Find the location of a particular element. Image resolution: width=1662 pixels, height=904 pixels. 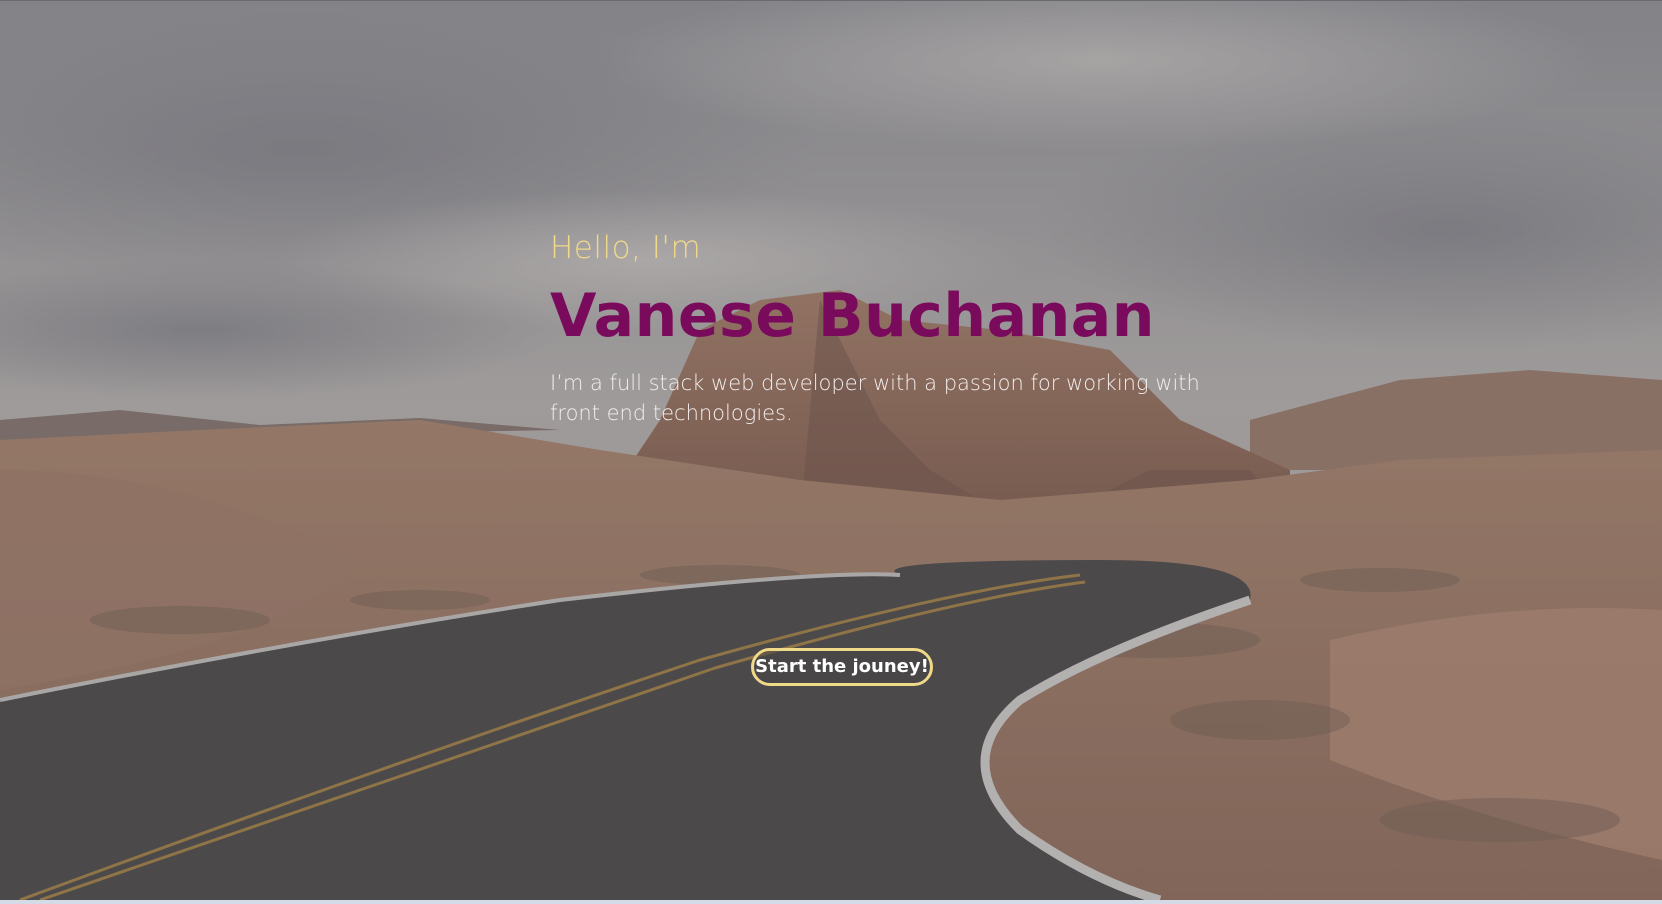

start-journey-button: Start the jouney! is located at coordinates (842, 667).